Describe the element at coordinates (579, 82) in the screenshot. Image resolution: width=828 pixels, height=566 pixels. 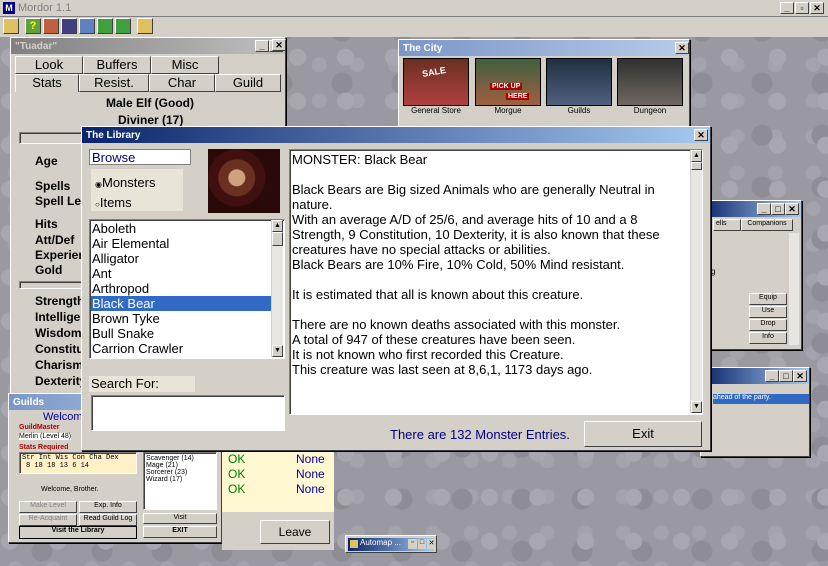
I see `guilds-image` at that location.